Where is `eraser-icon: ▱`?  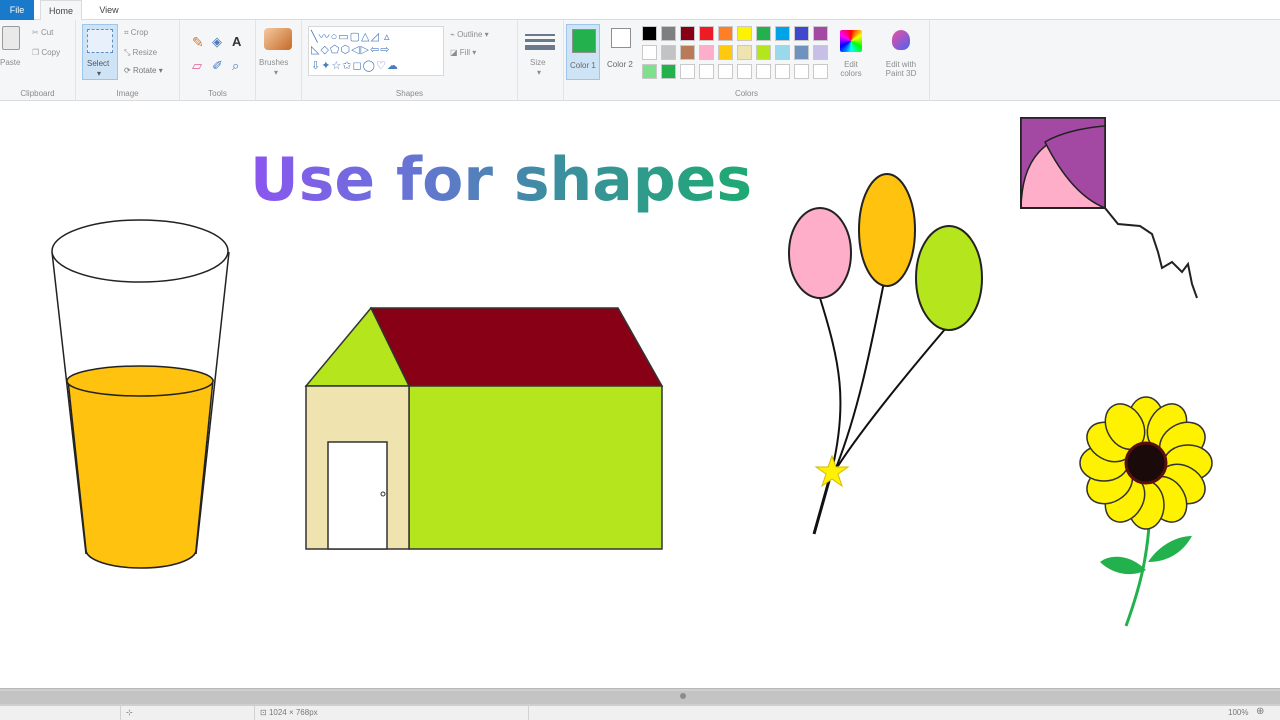 eraser-icon: ▱ is located at coordinates (197, 66).